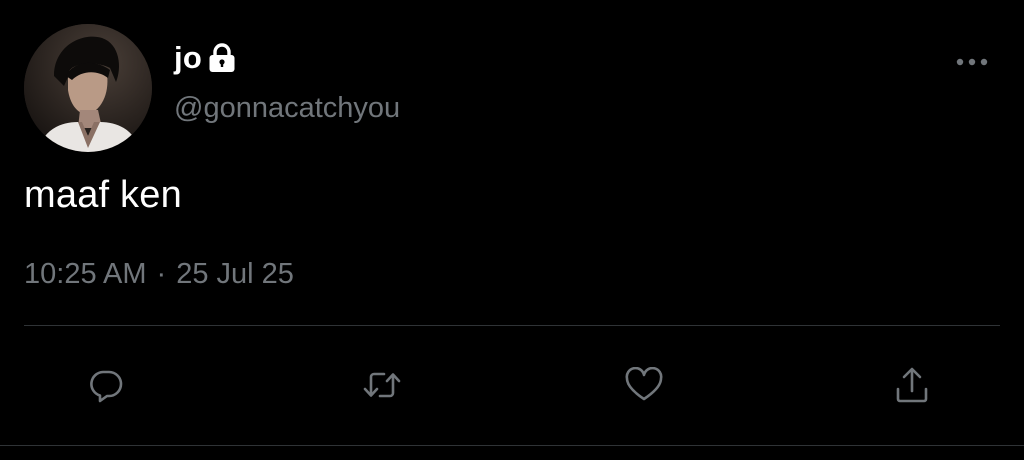  I want to click on like-button, so click(644, 385).